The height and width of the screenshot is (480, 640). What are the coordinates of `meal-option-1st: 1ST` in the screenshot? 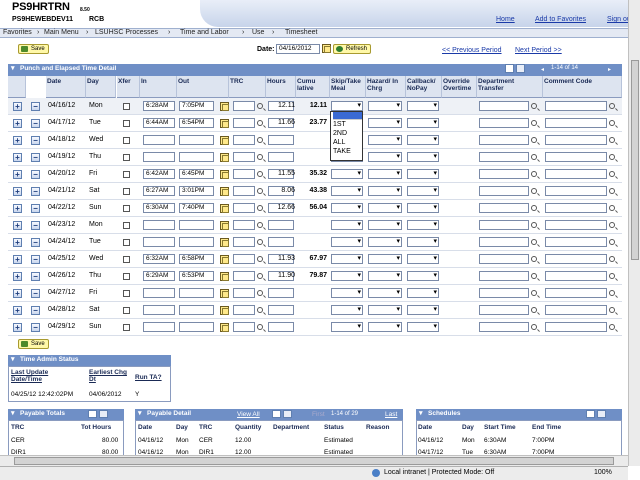 It's located at (347, 124).